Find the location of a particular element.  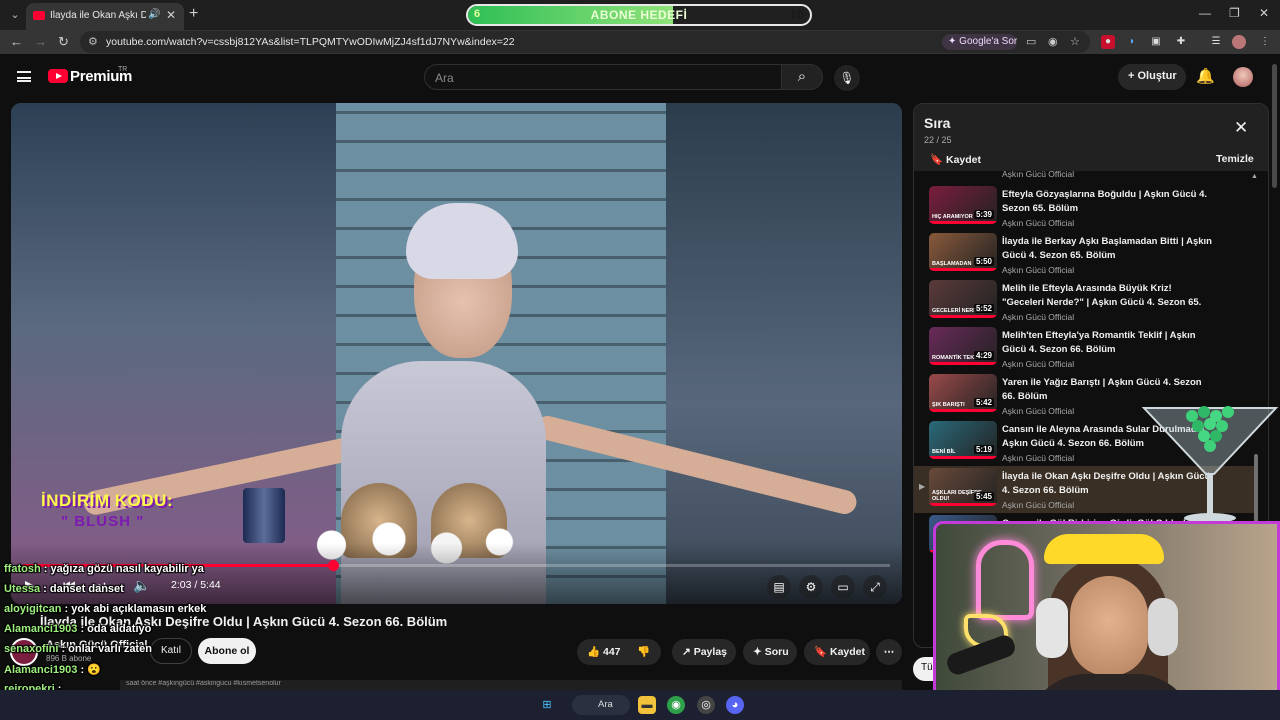

browser-tab-active: İlayda ile Okan Aşkı Deşifre 🔊 ✕ is located at coordinates (105, 16).